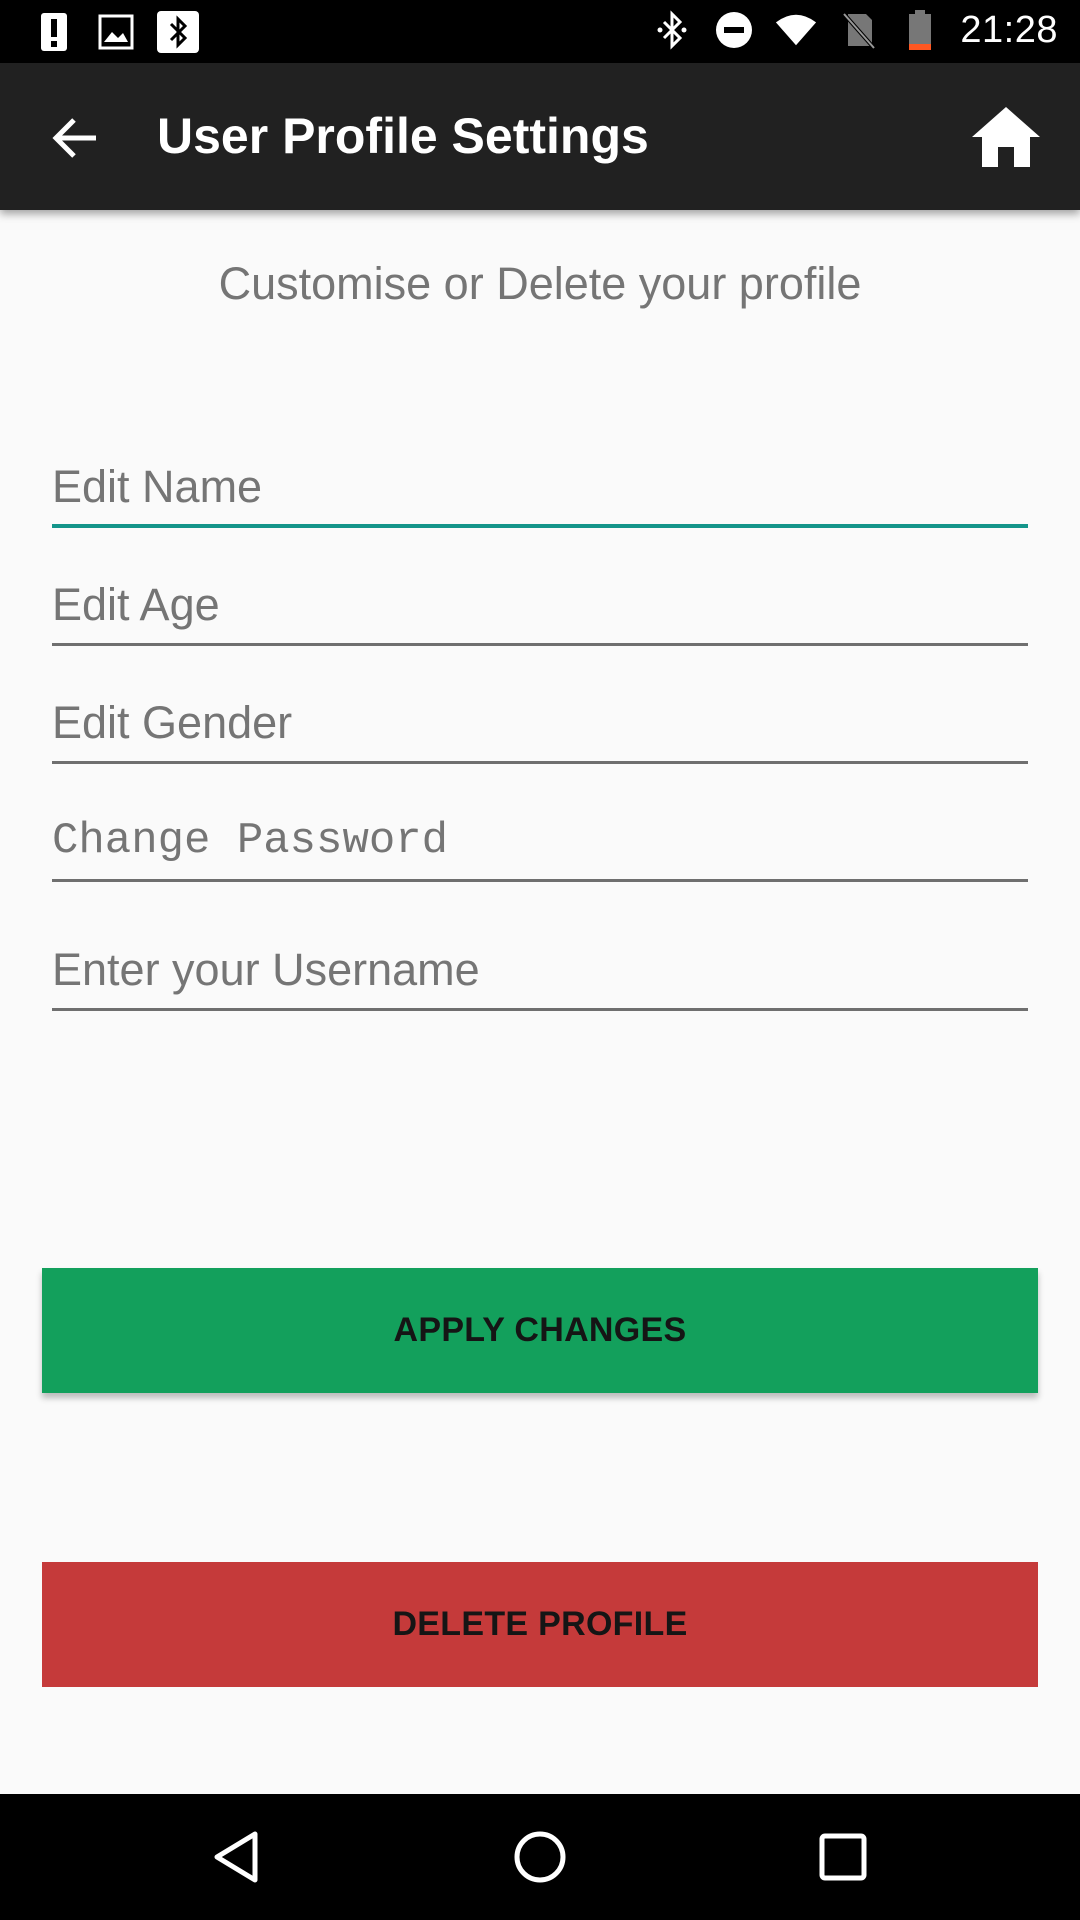 Image resolution: width=1080 pixels, height=1920 pixels. Describe the element at coordinates (540, 487) in the screenshot. I see `edit-name-input` at that location.